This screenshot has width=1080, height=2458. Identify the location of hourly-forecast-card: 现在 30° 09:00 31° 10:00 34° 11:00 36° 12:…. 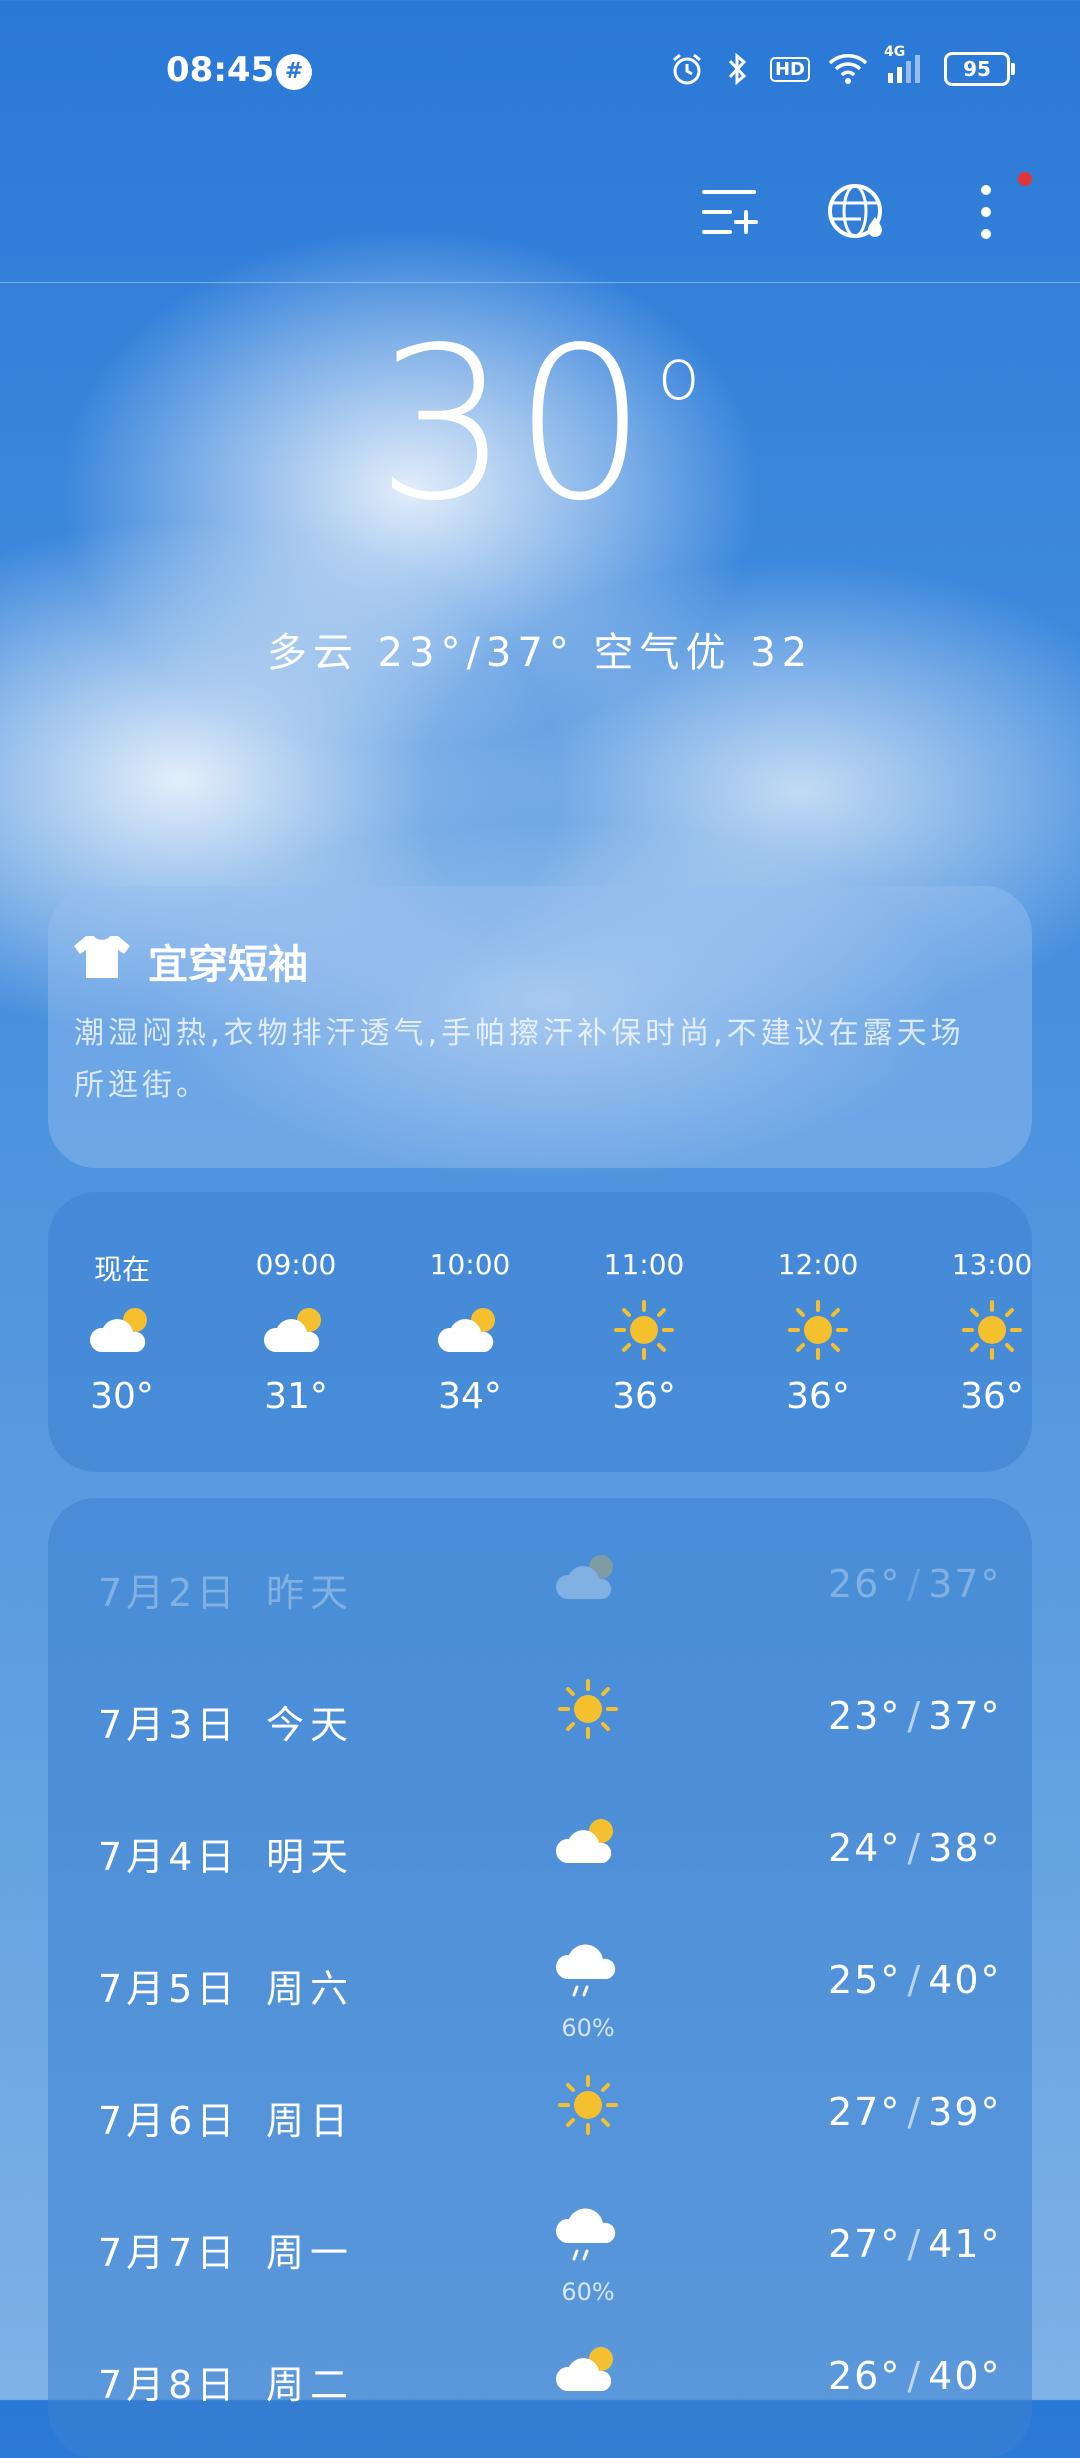
(540, 1332).